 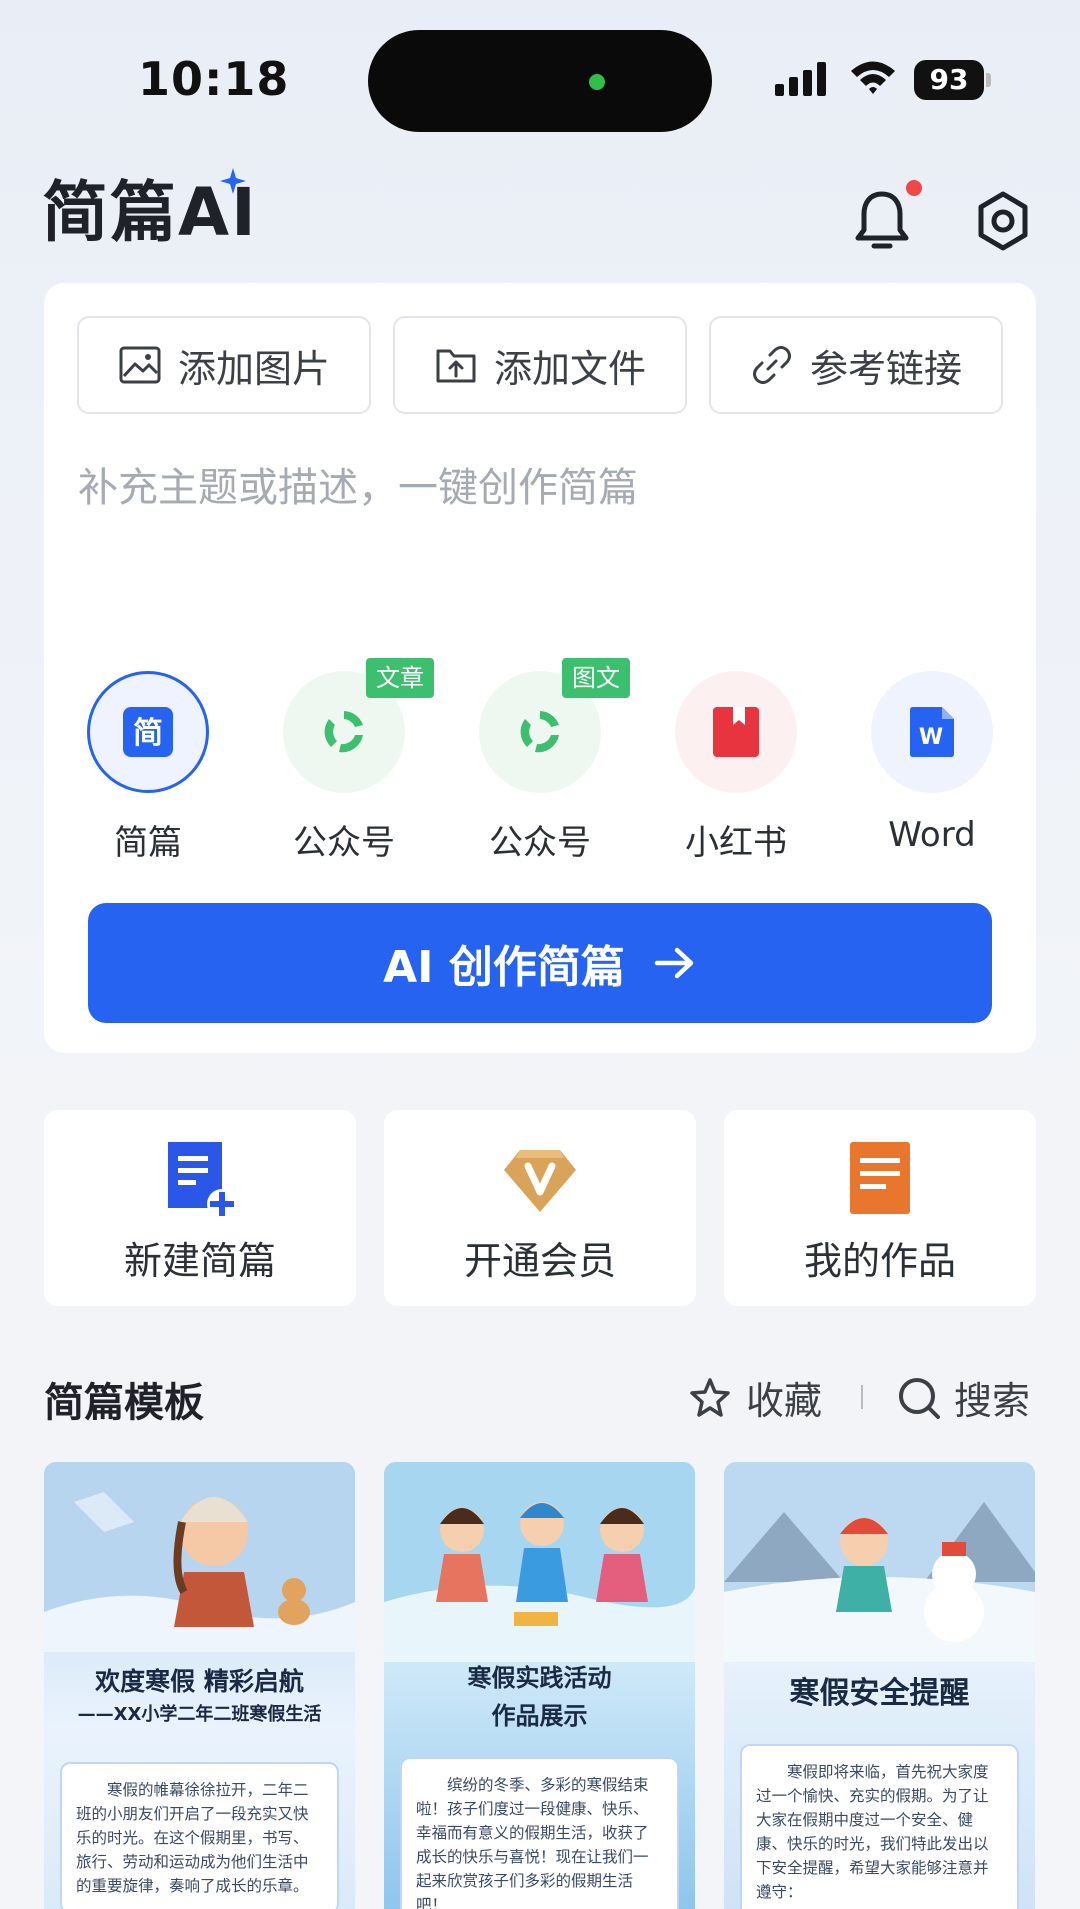 I want to click on templates-title: 简篇模板, so click(x=124, y=1403).